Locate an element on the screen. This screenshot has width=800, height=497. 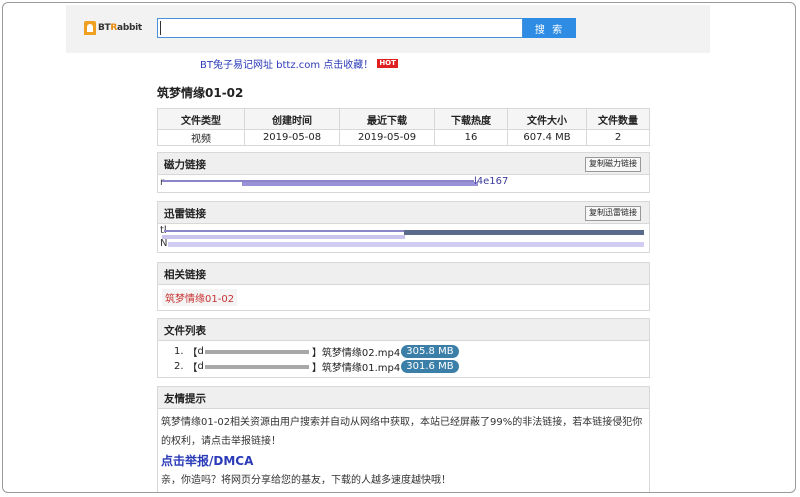
header-file-count: 文件数量 is located at coordinates (618, 119).